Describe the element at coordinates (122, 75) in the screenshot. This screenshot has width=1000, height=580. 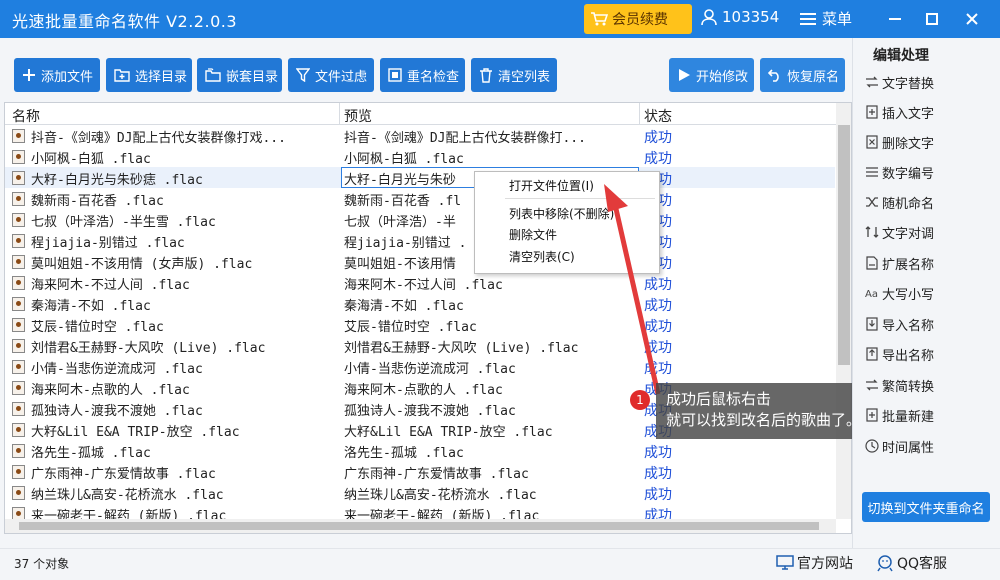
I see `folder-add-icon` at that location.